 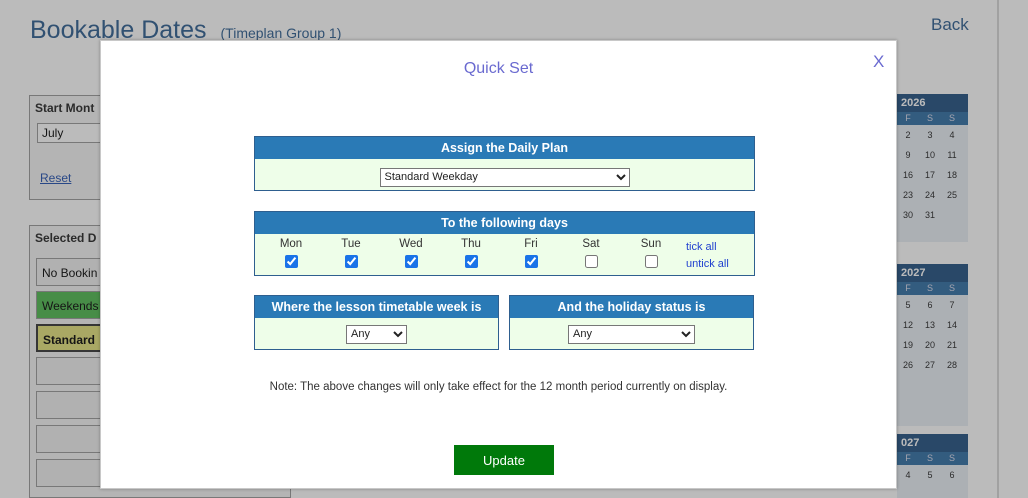 What do you see at coordinates (707, 247) in the screenshot?
I see `tick-all-link: tick all` at bounding box center [707, 247].